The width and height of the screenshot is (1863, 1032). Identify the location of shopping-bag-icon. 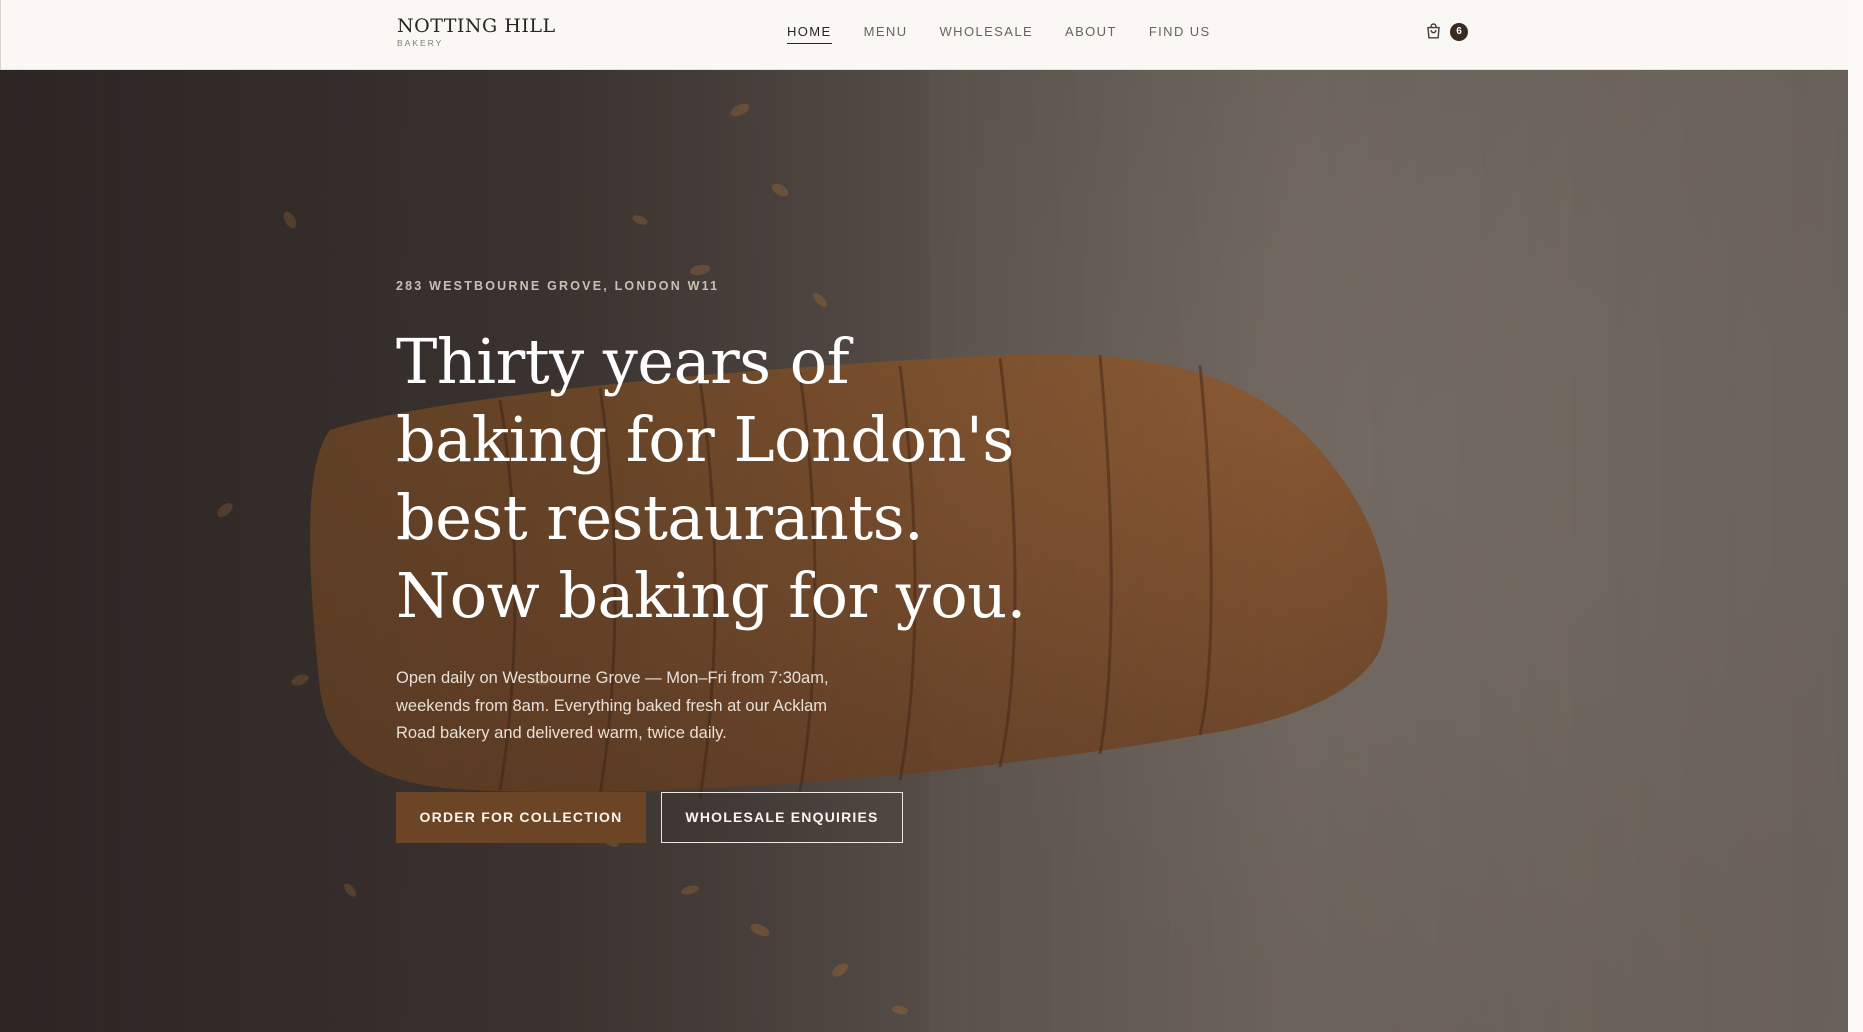
(1433, 31).